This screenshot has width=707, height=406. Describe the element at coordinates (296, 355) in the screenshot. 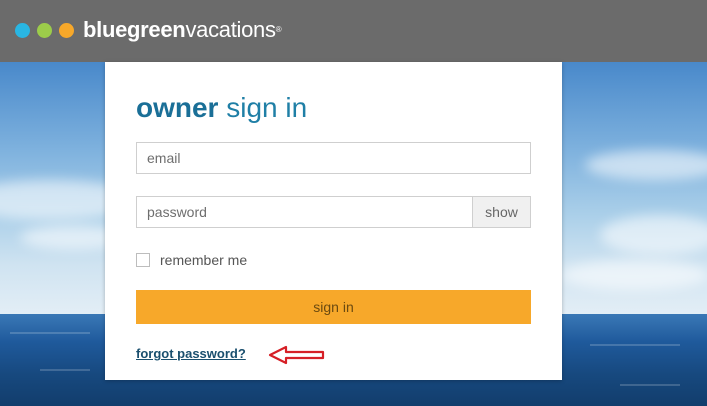

I see `left-arrow-icon` at that location.